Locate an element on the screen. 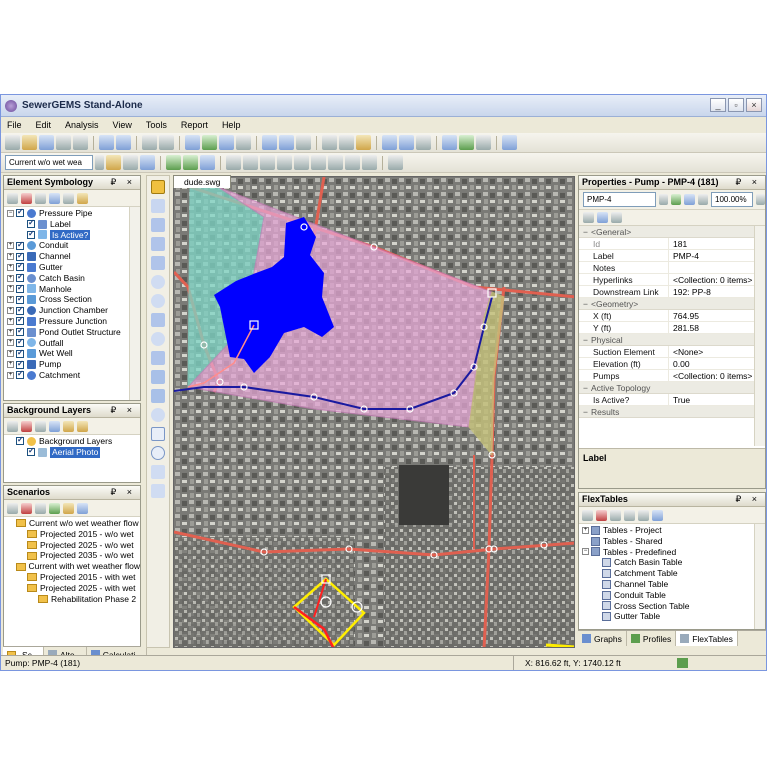 Image resolution: width=767 pixels, height=767 pixels. scenario-select: Current w/o wet wea is located at coordinates (49, 162).